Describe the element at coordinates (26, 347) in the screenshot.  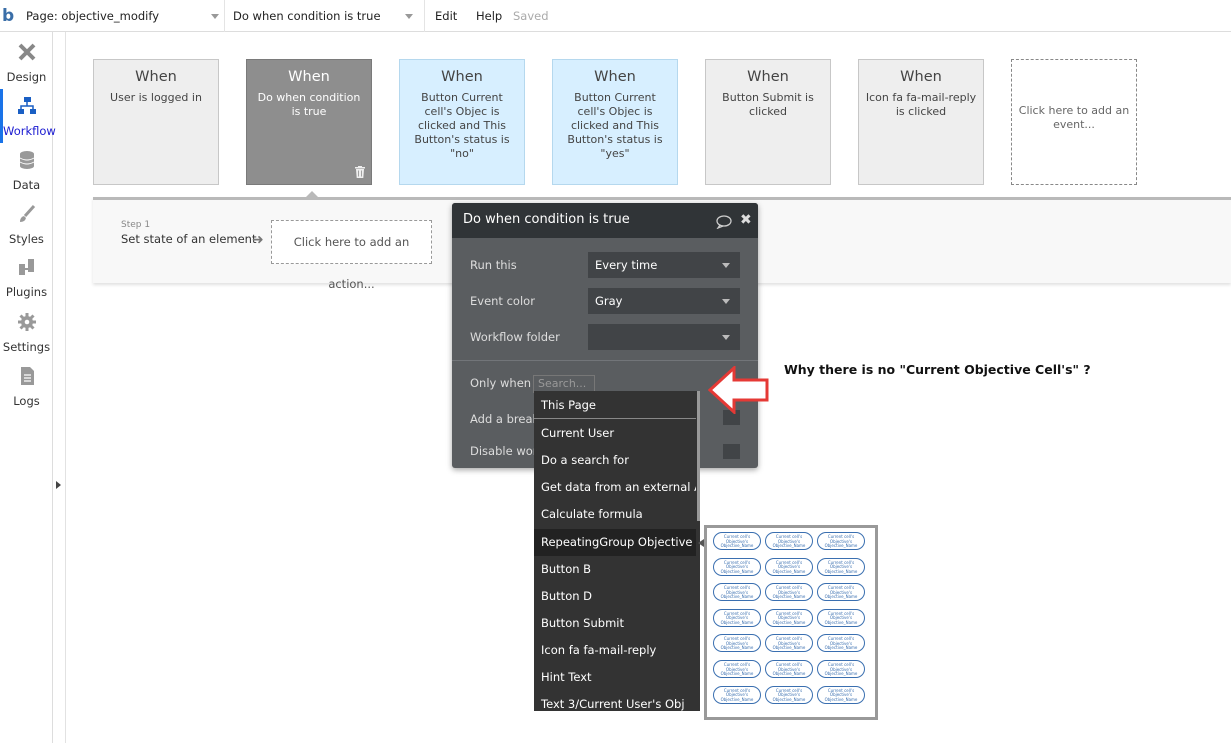
I see `sidebar-item-label: Settings` at that location.